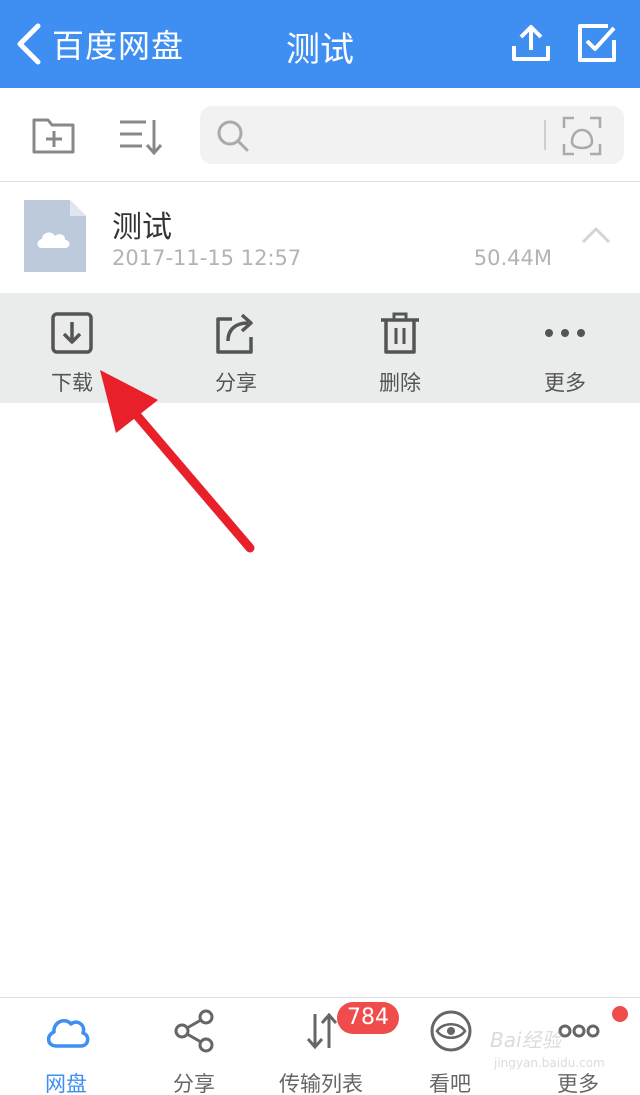 This screenshot has height=1095, width=640. I want to click on tab-transfer-list: 784 传输列表, so click(328, 1046).